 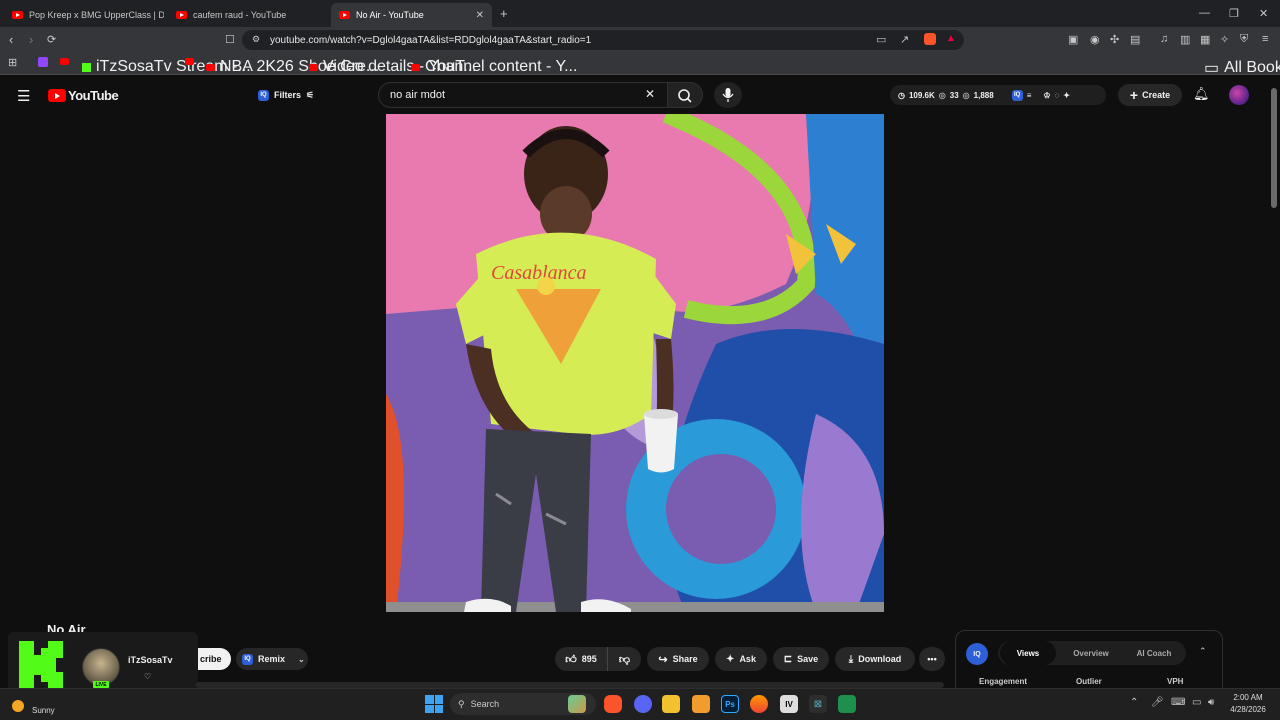 I want to click on clock-date: 4/28/2026, so click(x=1248, y=709).